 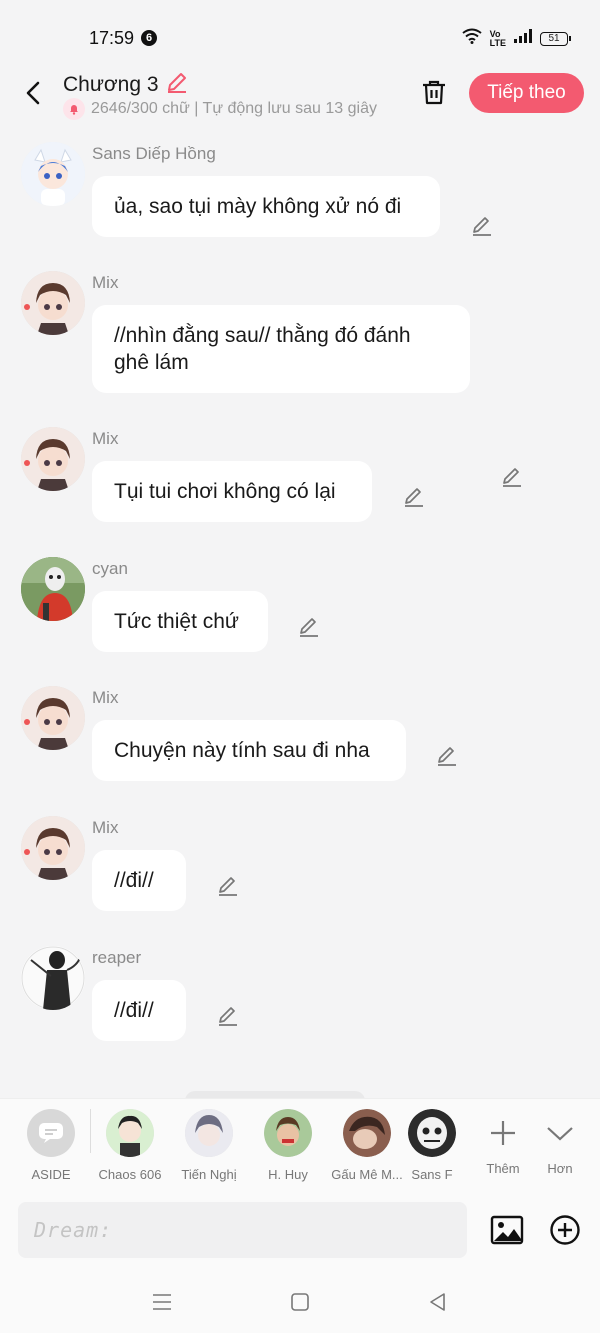 I want to click on chevron-left-icon, so click(x=33, y=93).